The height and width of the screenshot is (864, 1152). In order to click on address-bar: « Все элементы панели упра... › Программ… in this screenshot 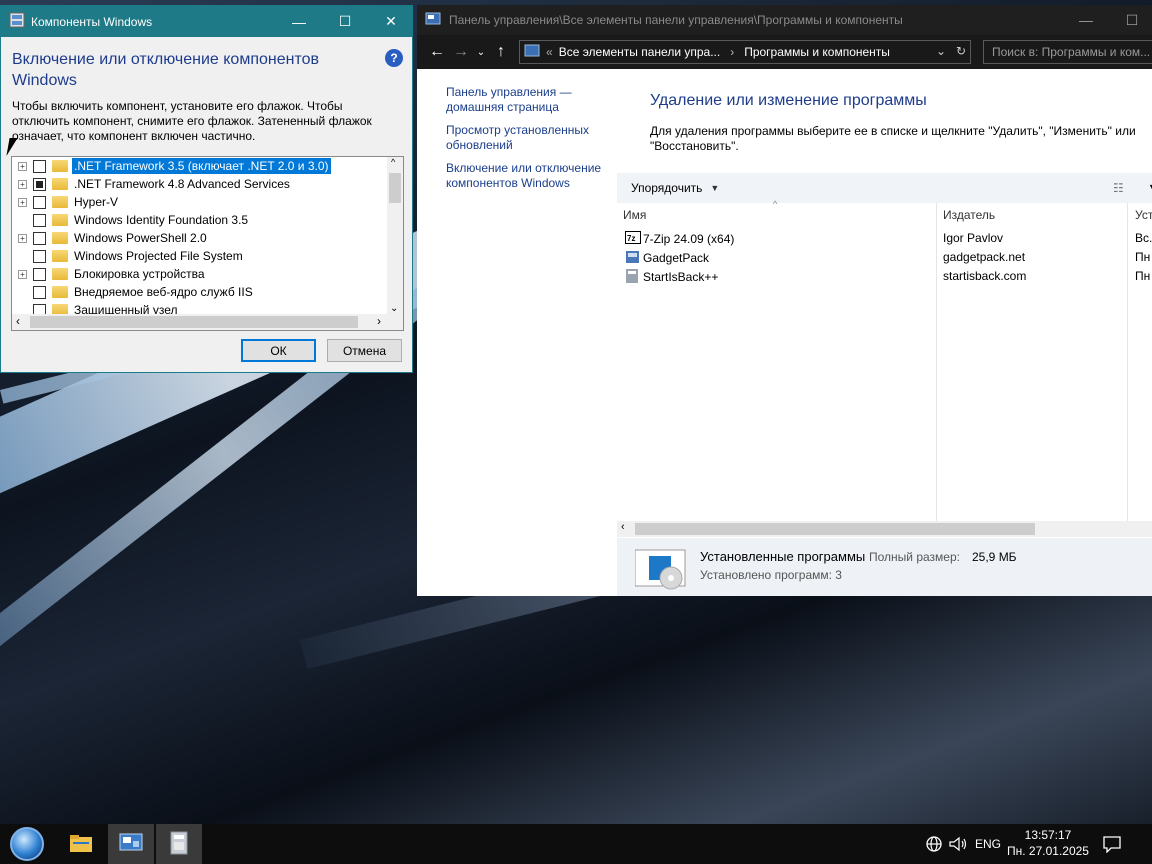, I will do `click(745, 52)`.